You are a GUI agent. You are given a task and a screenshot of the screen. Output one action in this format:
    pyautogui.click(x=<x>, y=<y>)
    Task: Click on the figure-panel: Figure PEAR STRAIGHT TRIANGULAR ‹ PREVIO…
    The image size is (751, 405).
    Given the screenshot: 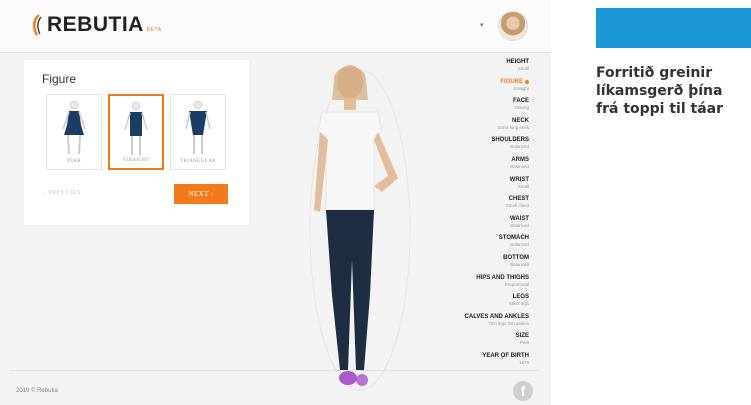 What is the action you would take?
    pyautogui.click(x=136, y=142)
    